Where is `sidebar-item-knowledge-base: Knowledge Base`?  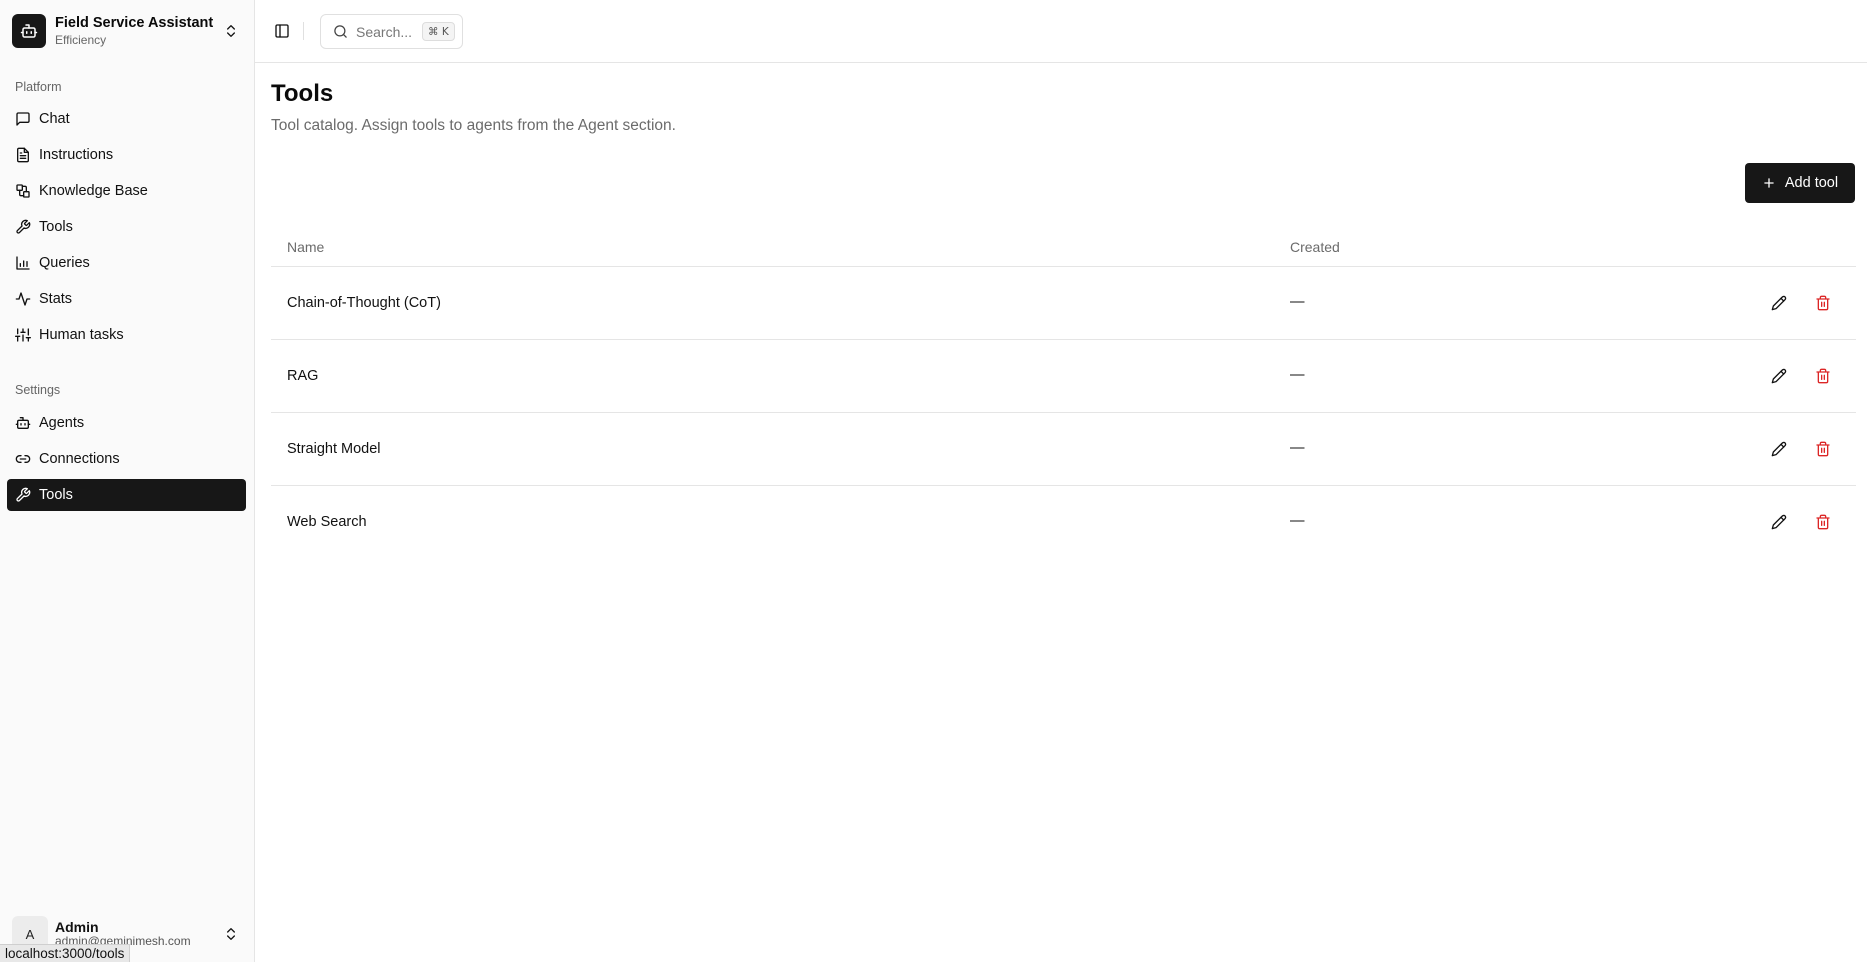 sidebar-item-knowledge-base: Knowledge Base is located at coordinates (126, 191).